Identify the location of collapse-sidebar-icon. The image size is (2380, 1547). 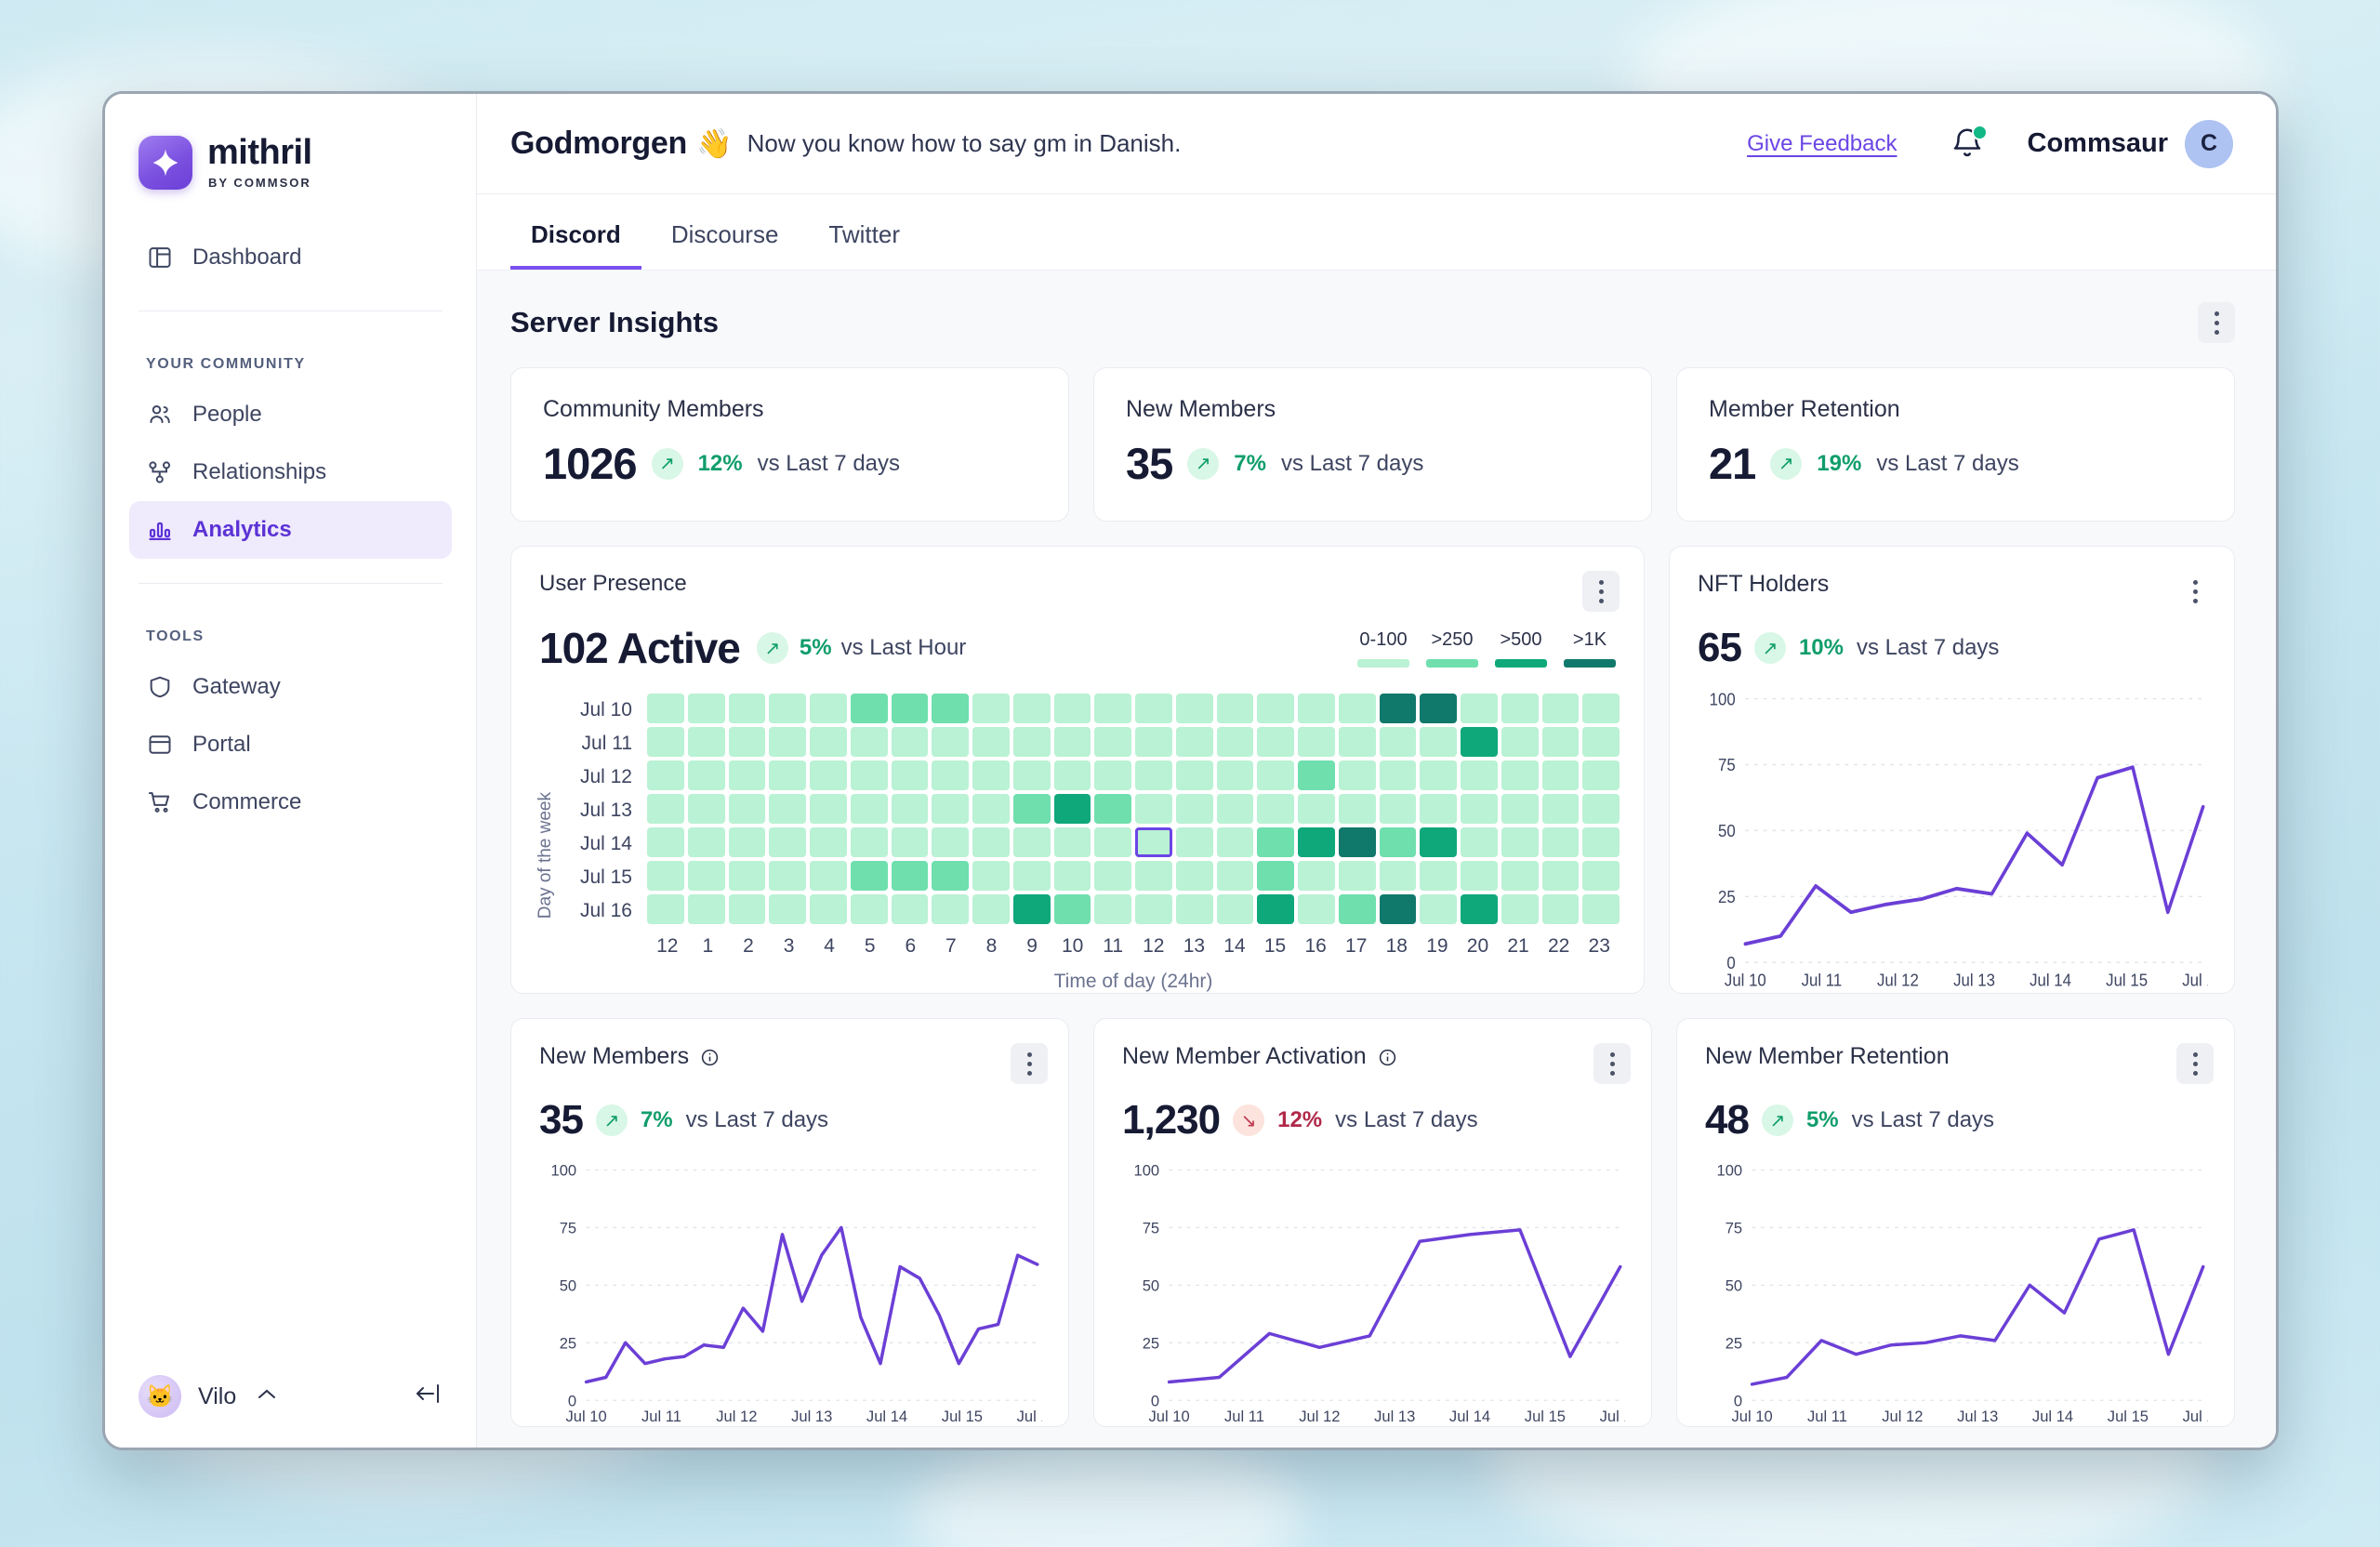
(428, 1397).